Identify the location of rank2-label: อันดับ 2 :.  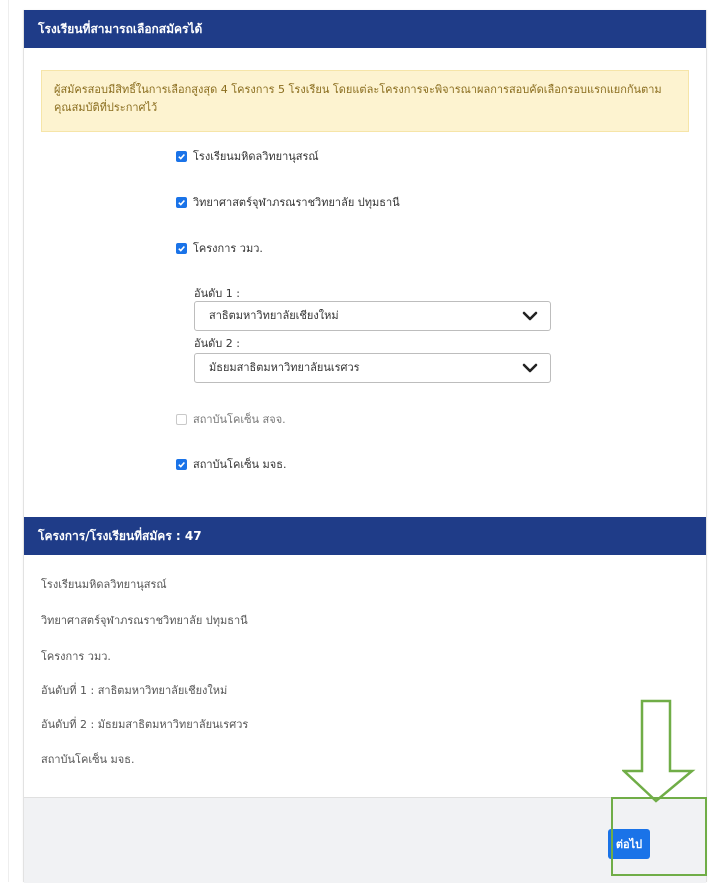
(217, 343).